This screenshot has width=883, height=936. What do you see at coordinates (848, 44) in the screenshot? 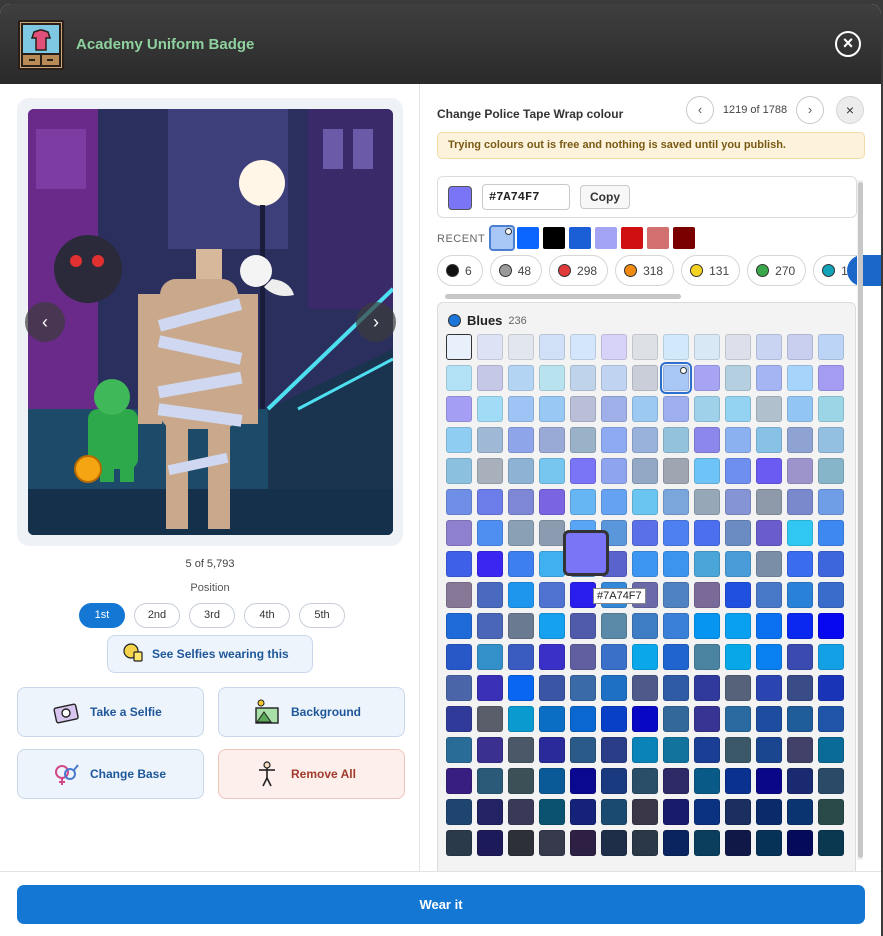
I see `close-icon: ×` at bounding box center [848, 44].